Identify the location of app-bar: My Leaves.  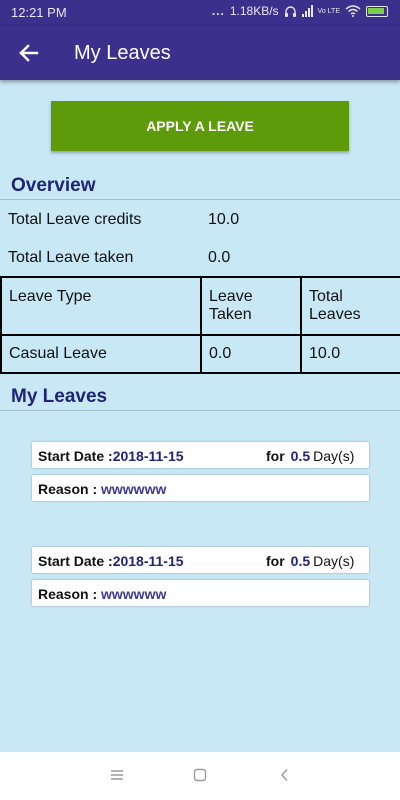
(200, 53).